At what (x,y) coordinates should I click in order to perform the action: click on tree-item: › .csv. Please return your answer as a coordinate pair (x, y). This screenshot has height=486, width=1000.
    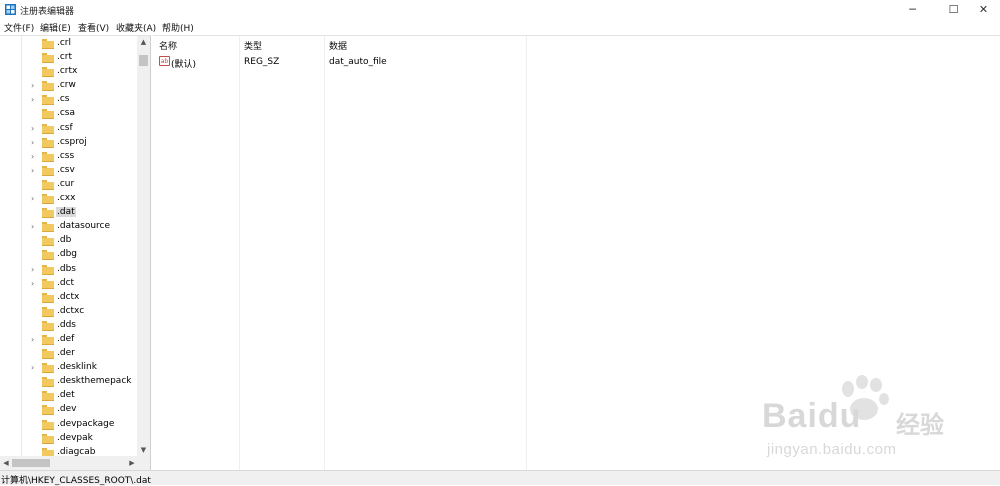
    Looking at the image, I should click on (68, 171).